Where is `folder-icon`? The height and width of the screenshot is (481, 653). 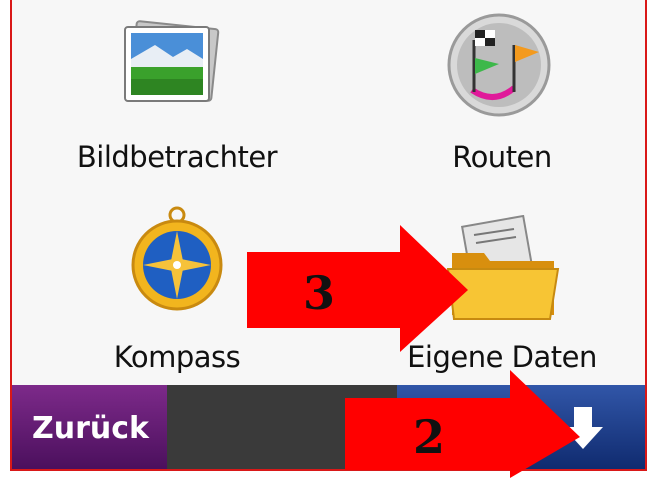 folder-icon is located at coordinates (504, 271).